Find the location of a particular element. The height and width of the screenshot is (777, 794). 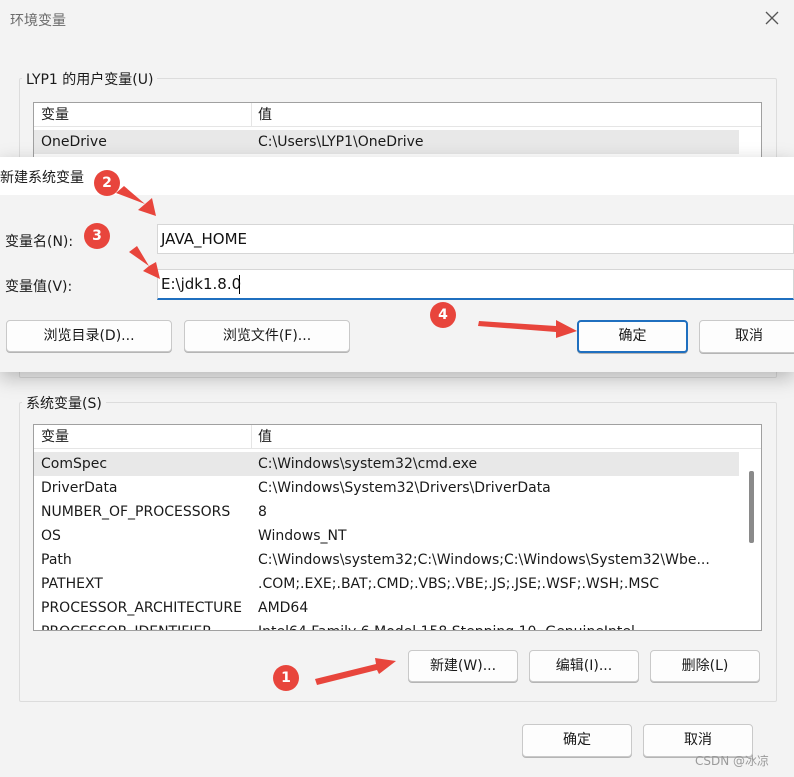

system-vars-header: 变量 值 is located at coordinates (397, 437).